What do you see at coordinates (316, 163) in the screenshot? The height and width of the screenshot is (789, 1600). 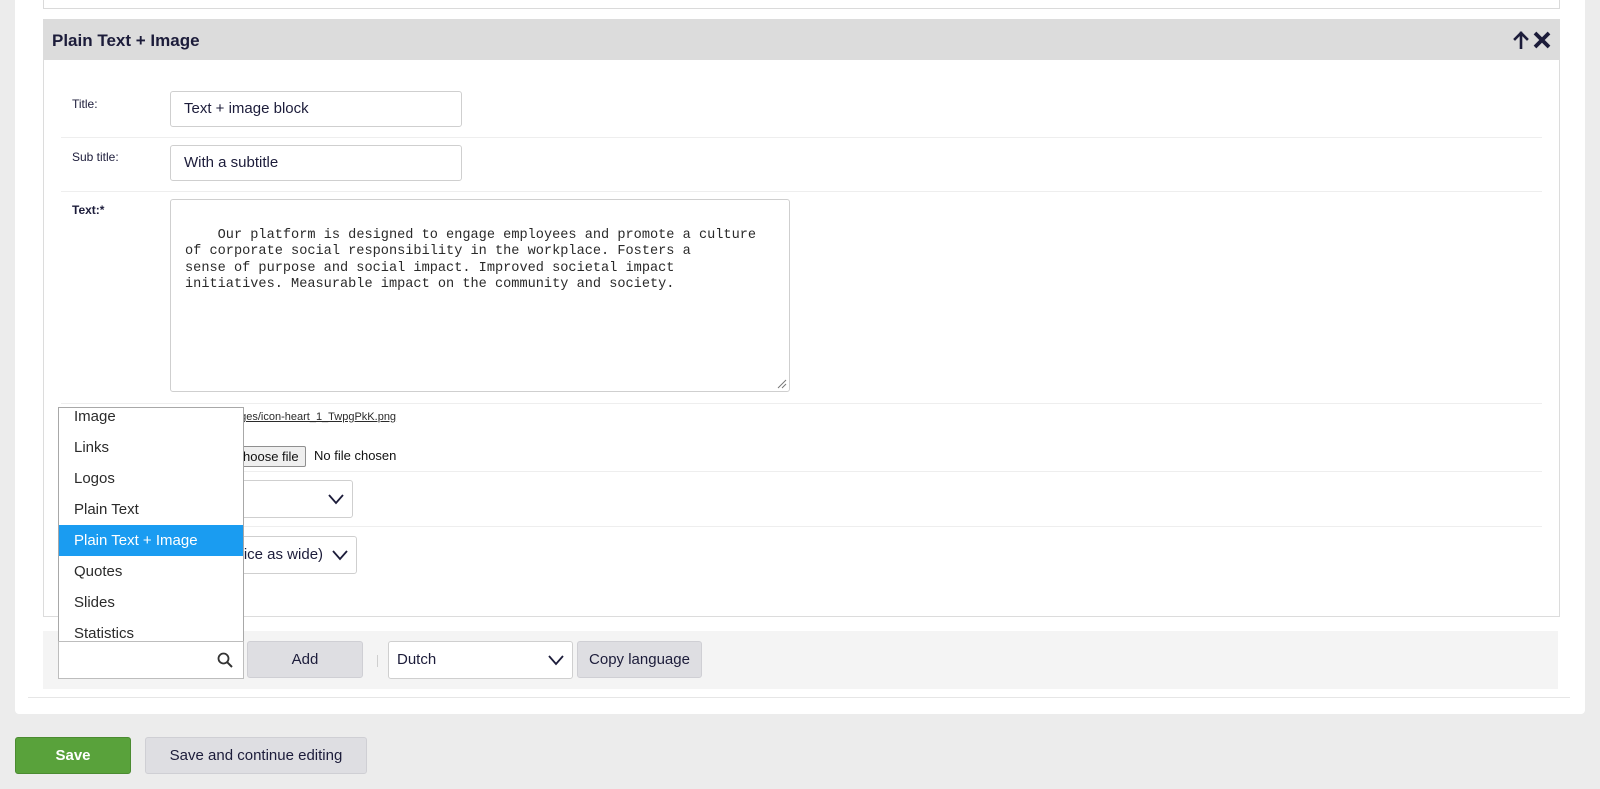 I see `subtitle-input: With a subtitle` at bounding box center [316, 163].